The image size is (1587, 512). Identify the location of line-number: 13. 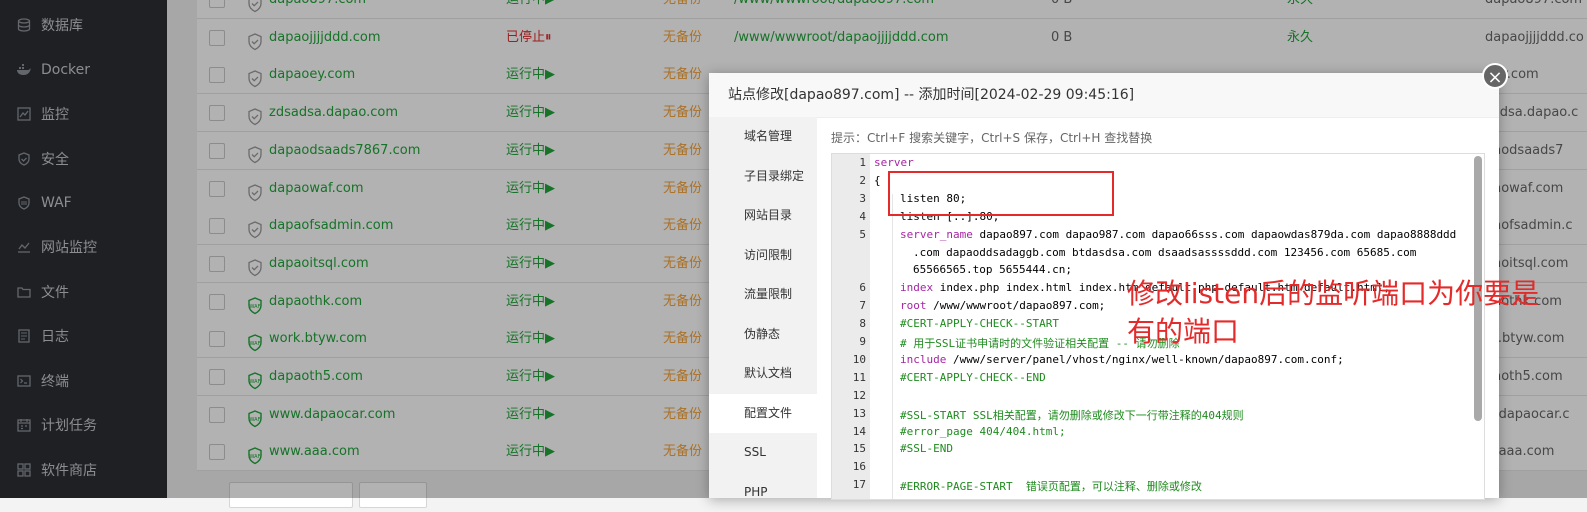
(859, 413).